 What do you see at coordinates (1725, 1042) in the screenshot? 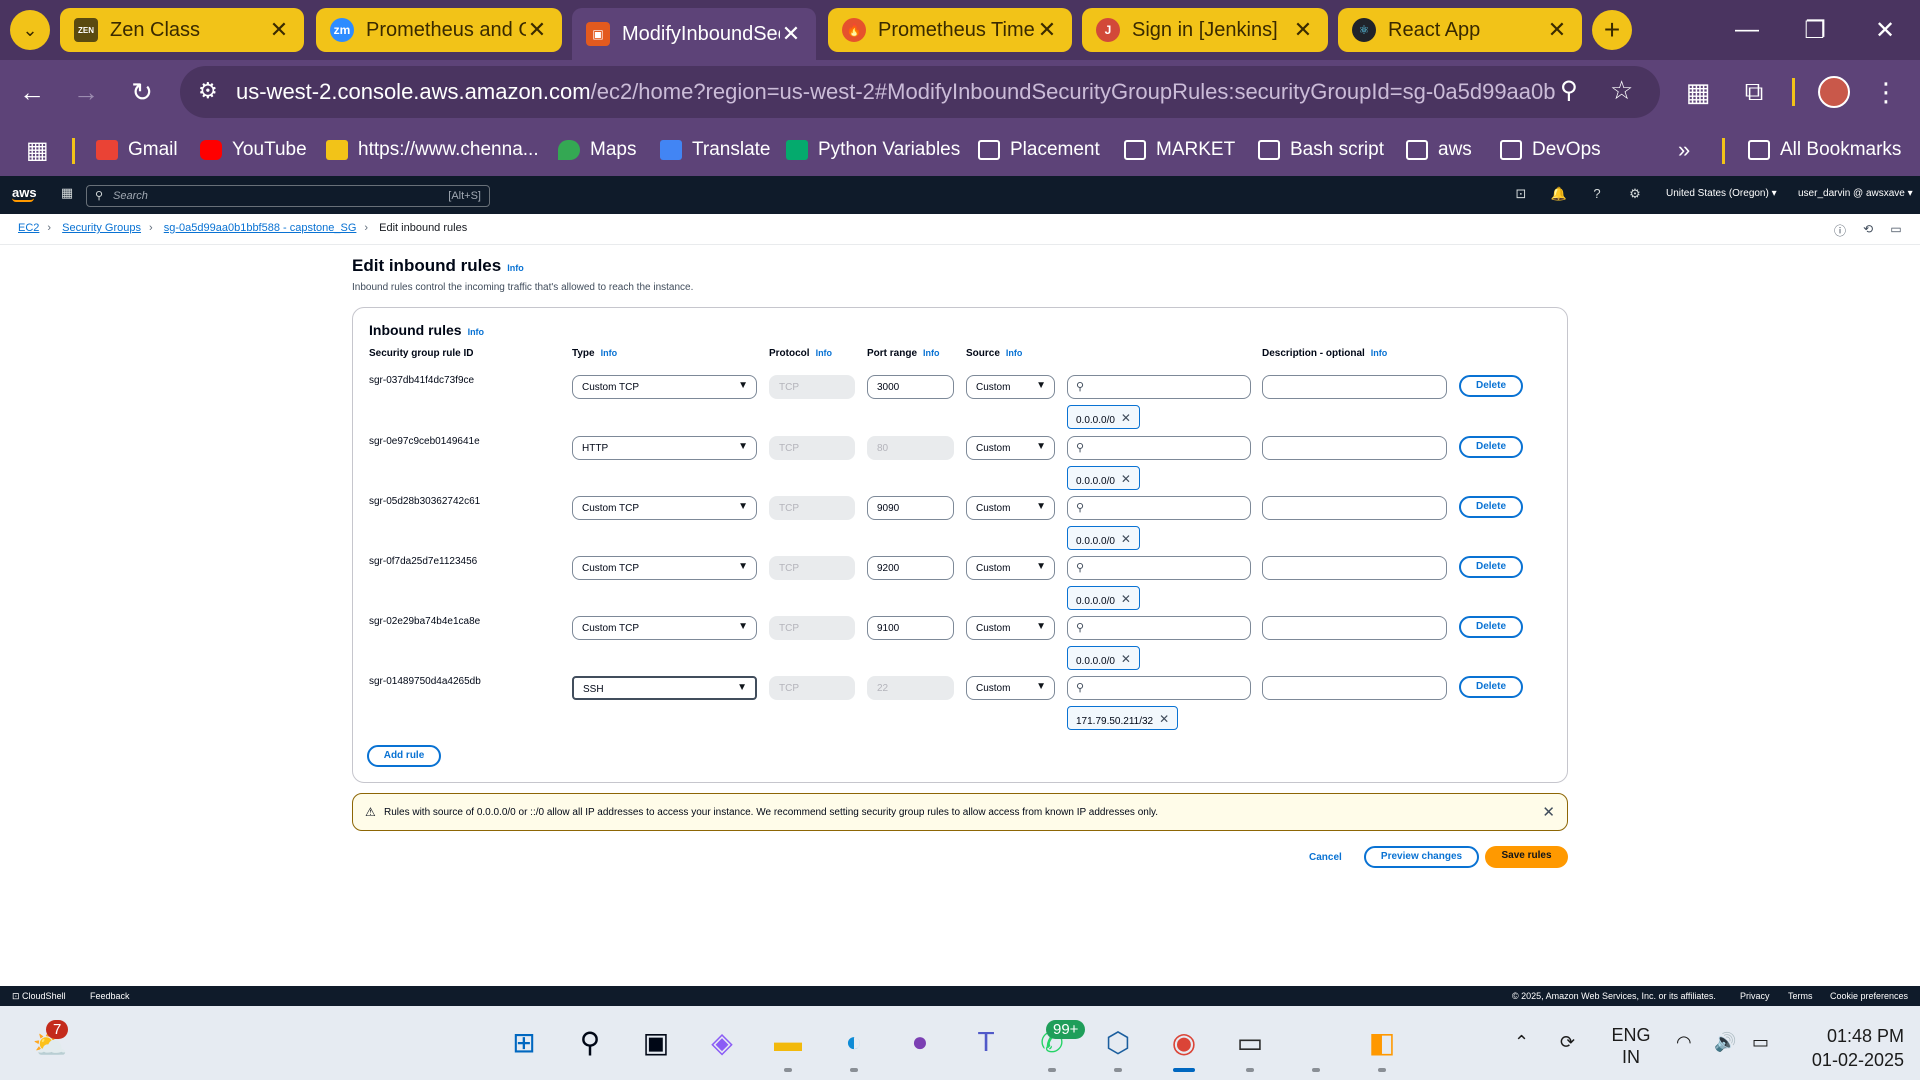
I see `volume-icon: 🔊` at bounding box center [1725, 1042].